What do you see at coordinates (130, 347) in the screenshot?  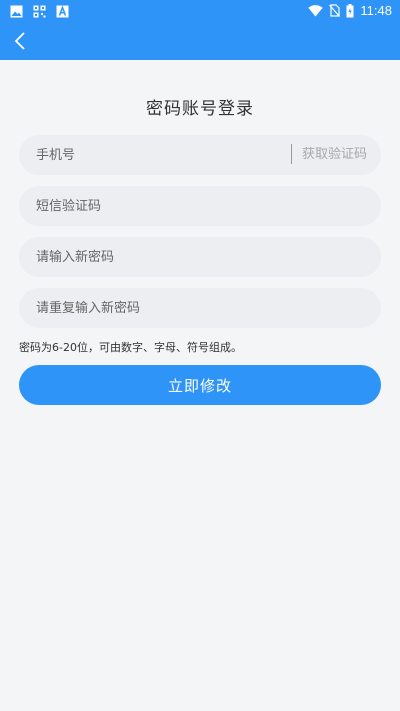 I see `password-hint: 密码为6-20位，可由数字、字母、符号组成。` at bounding box center [130, 347].